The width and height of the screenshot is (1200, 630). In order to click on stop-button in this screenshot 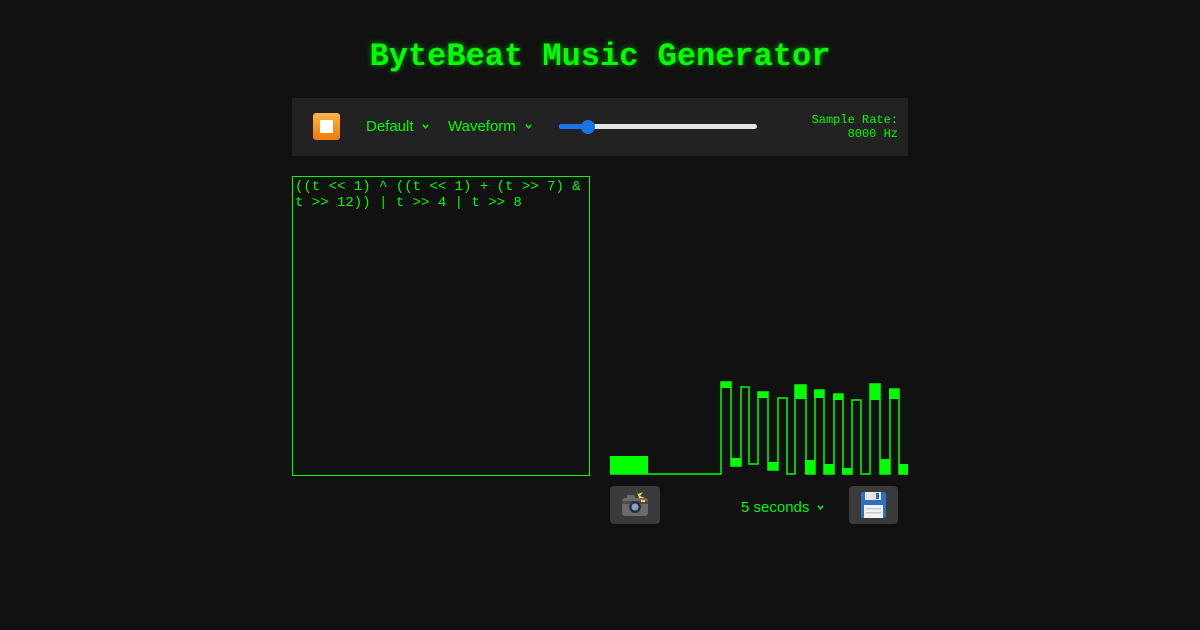, I will do `click(326, 126)`.